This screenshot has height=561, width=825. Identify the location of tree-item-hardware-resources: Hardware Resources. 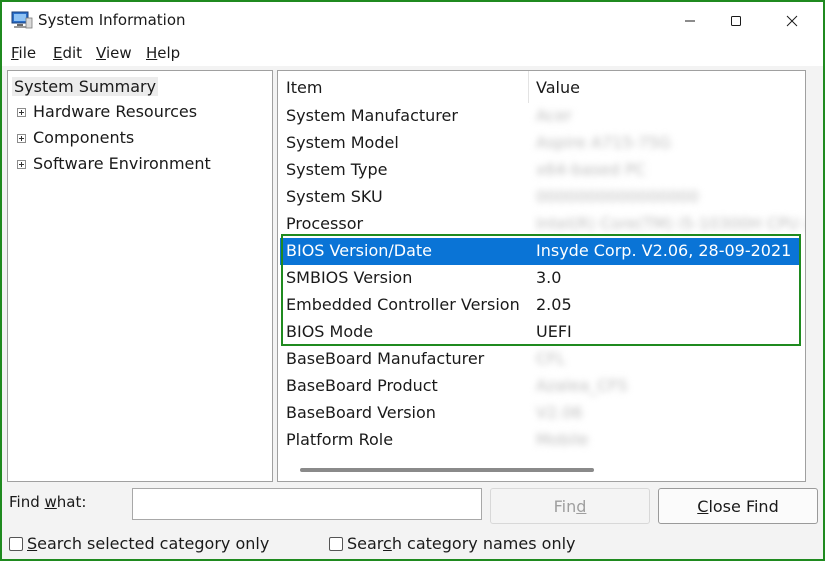
(115, 111).